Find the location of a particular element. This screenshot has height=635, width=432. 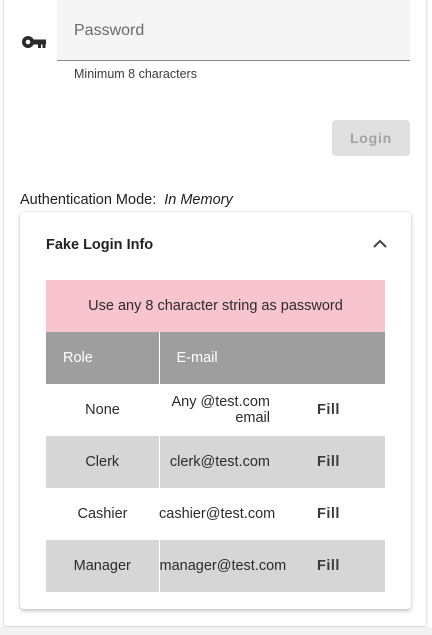

email-cell: cashier@test.com is located at coordinates (217, 514).